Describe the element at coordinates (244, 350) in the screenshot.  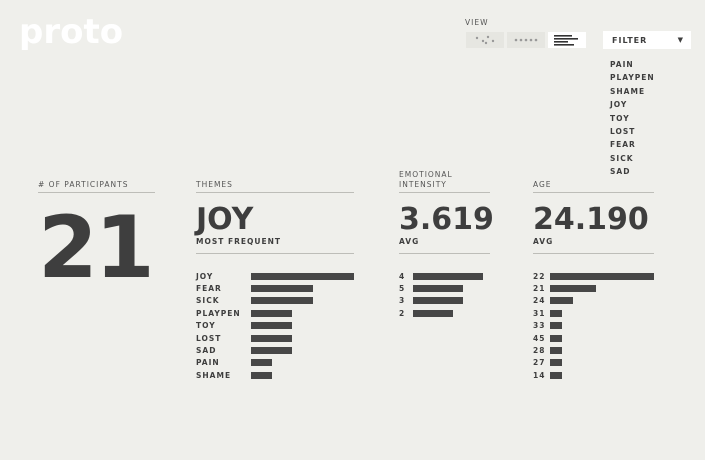
I see `themes-bar-row: SAD` at that location.